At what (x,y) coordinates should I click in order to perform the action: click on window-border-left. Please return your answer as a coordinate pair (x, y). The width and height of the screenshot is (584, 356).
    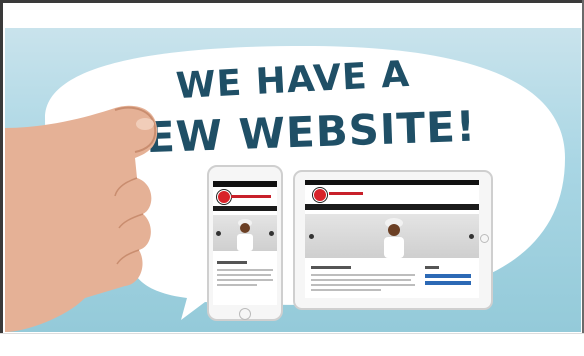
    Looking at the image, I should click on (1, 178).